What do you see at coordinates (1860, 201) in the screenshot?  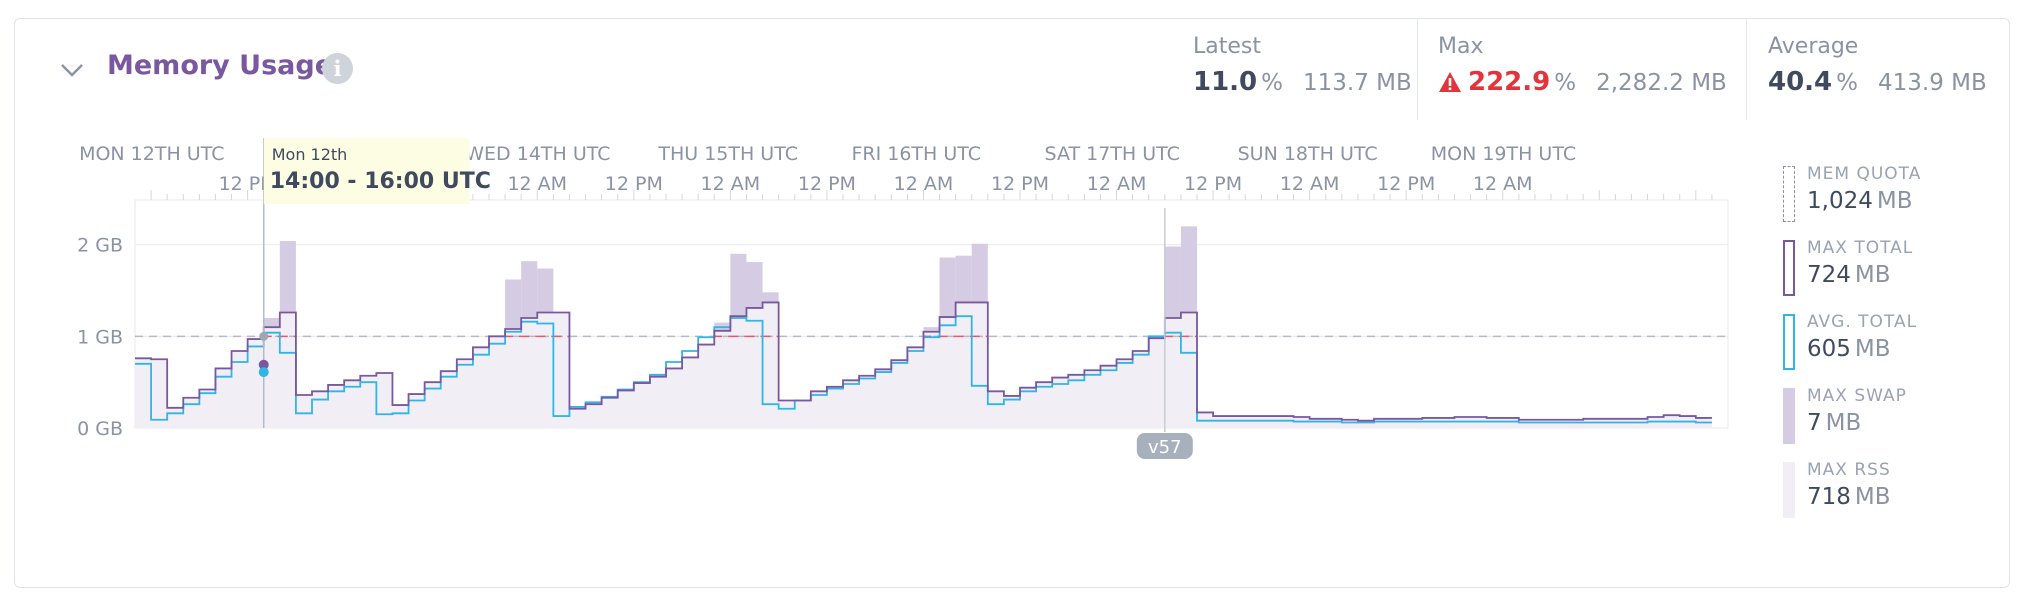 I see `legend-value: 1,024 MB` at bounding box center [1860, 201].